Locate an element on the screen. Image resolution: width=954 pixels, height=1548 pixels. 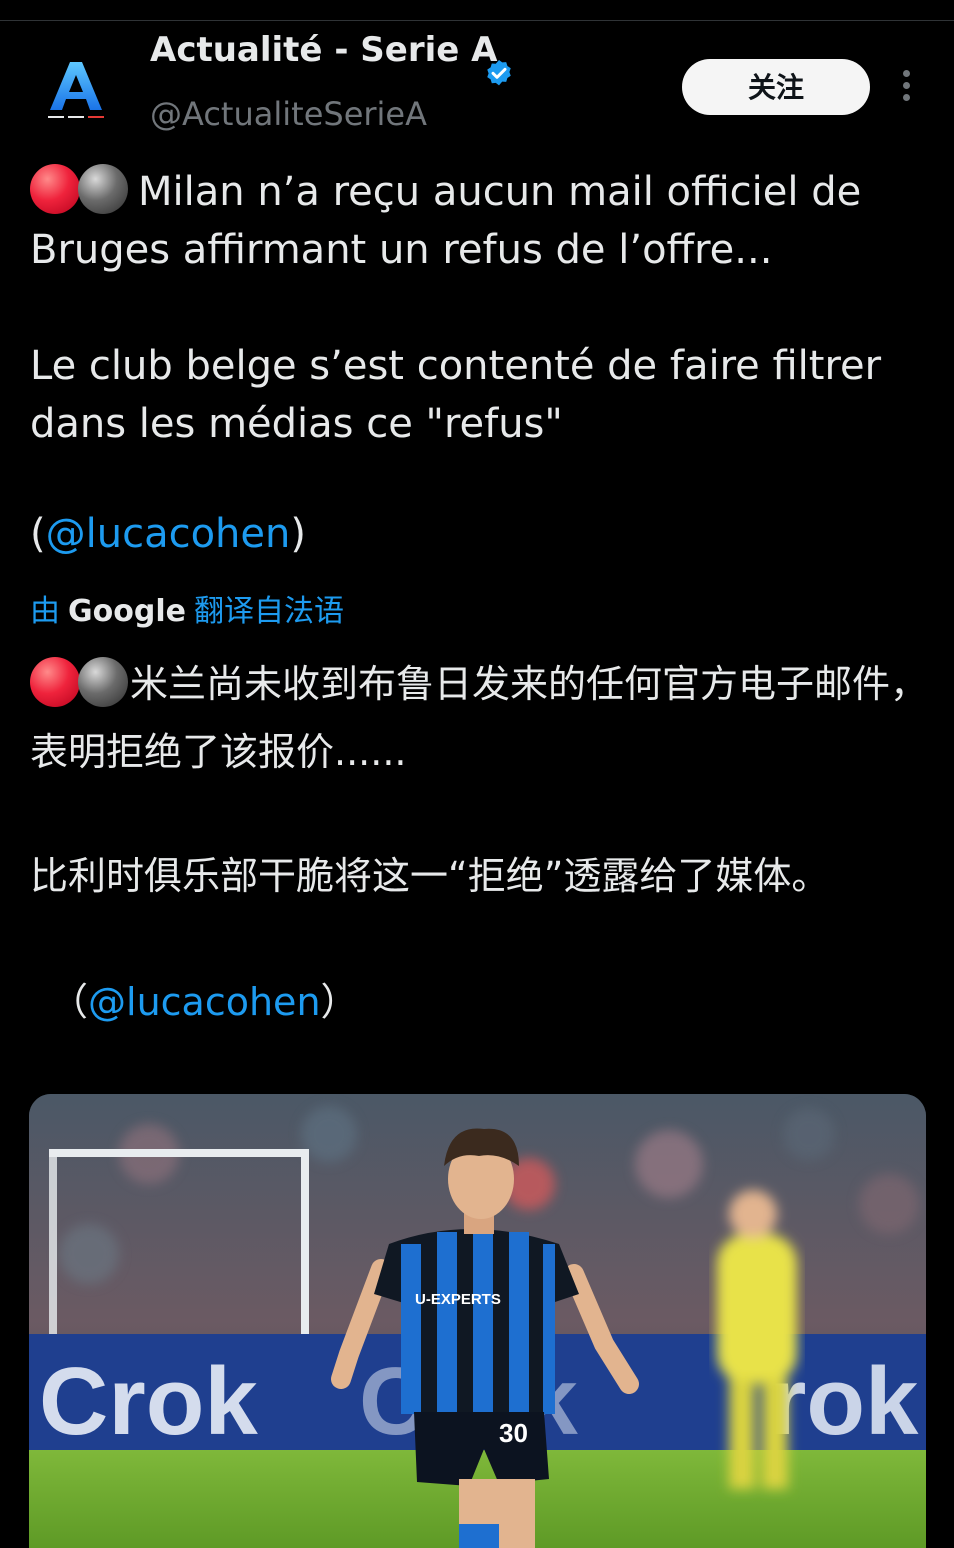
paren-open-cn: （ is located at coordinates (69, 1002).